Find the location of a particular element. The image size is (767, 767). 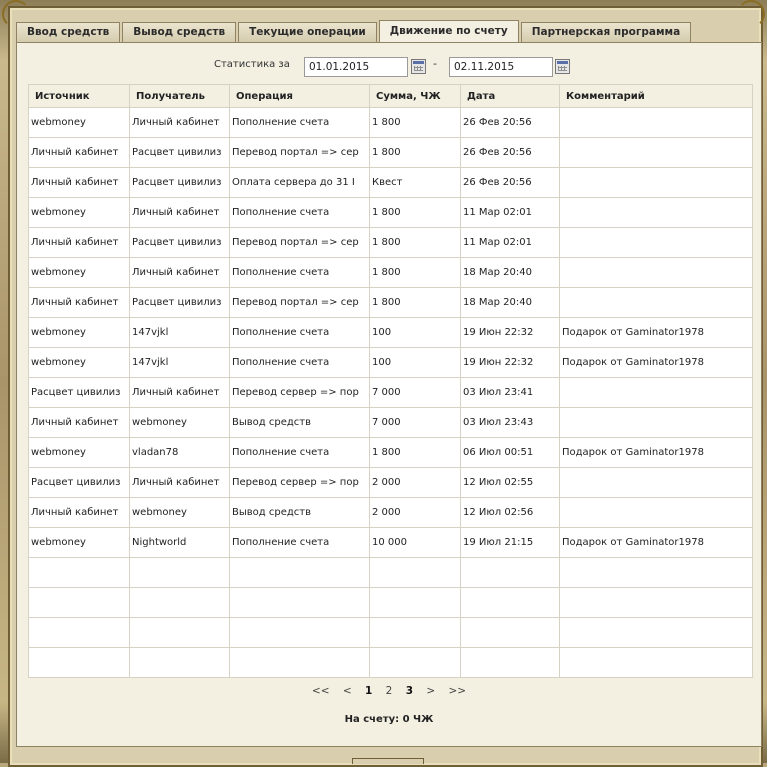

date-to-input is located at coordinates (501, 67).